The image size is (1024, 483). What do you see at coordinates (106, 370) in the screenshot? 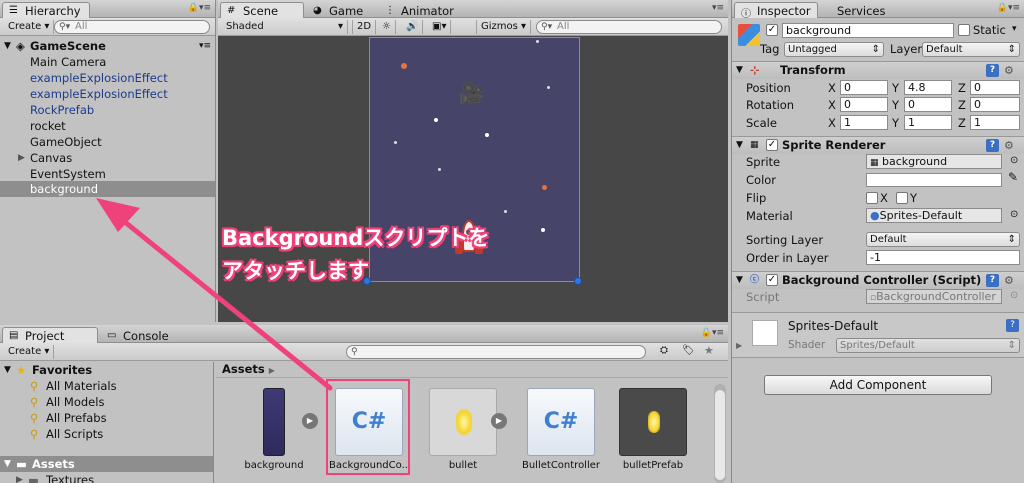
I see `favorites-row: ▼ ★ Favorites` at bounding box center [106, 370].